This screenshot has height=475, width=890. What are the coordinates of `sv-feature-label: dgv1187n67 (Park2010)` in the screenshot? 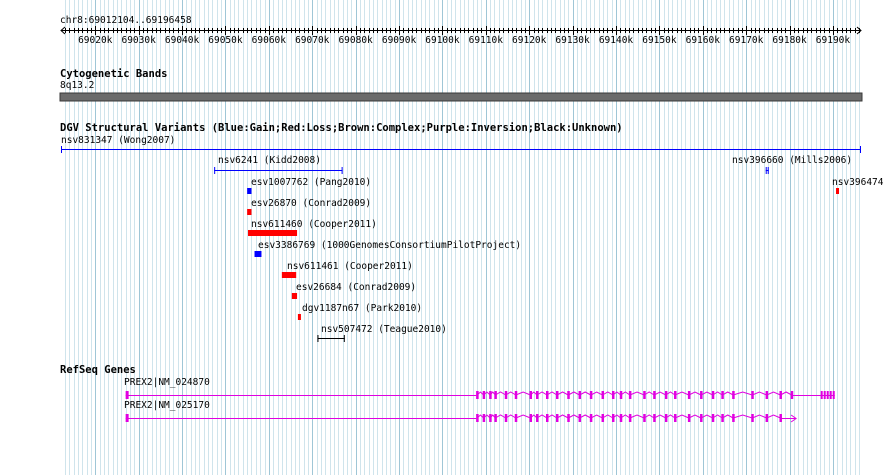 It's located at (362, 308).